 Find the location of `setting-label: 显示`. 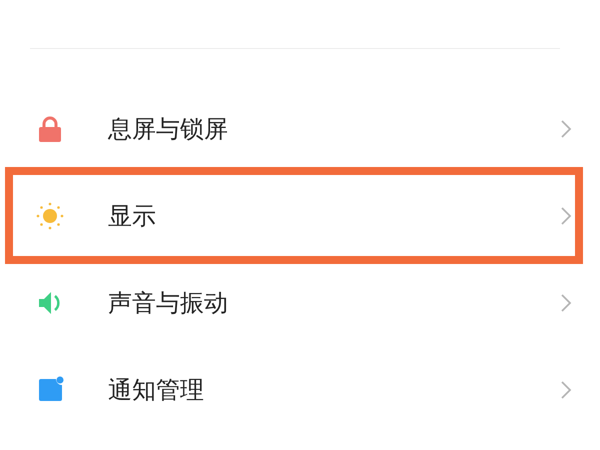

setting-label: 显示 is located at coordinates (132, 216).